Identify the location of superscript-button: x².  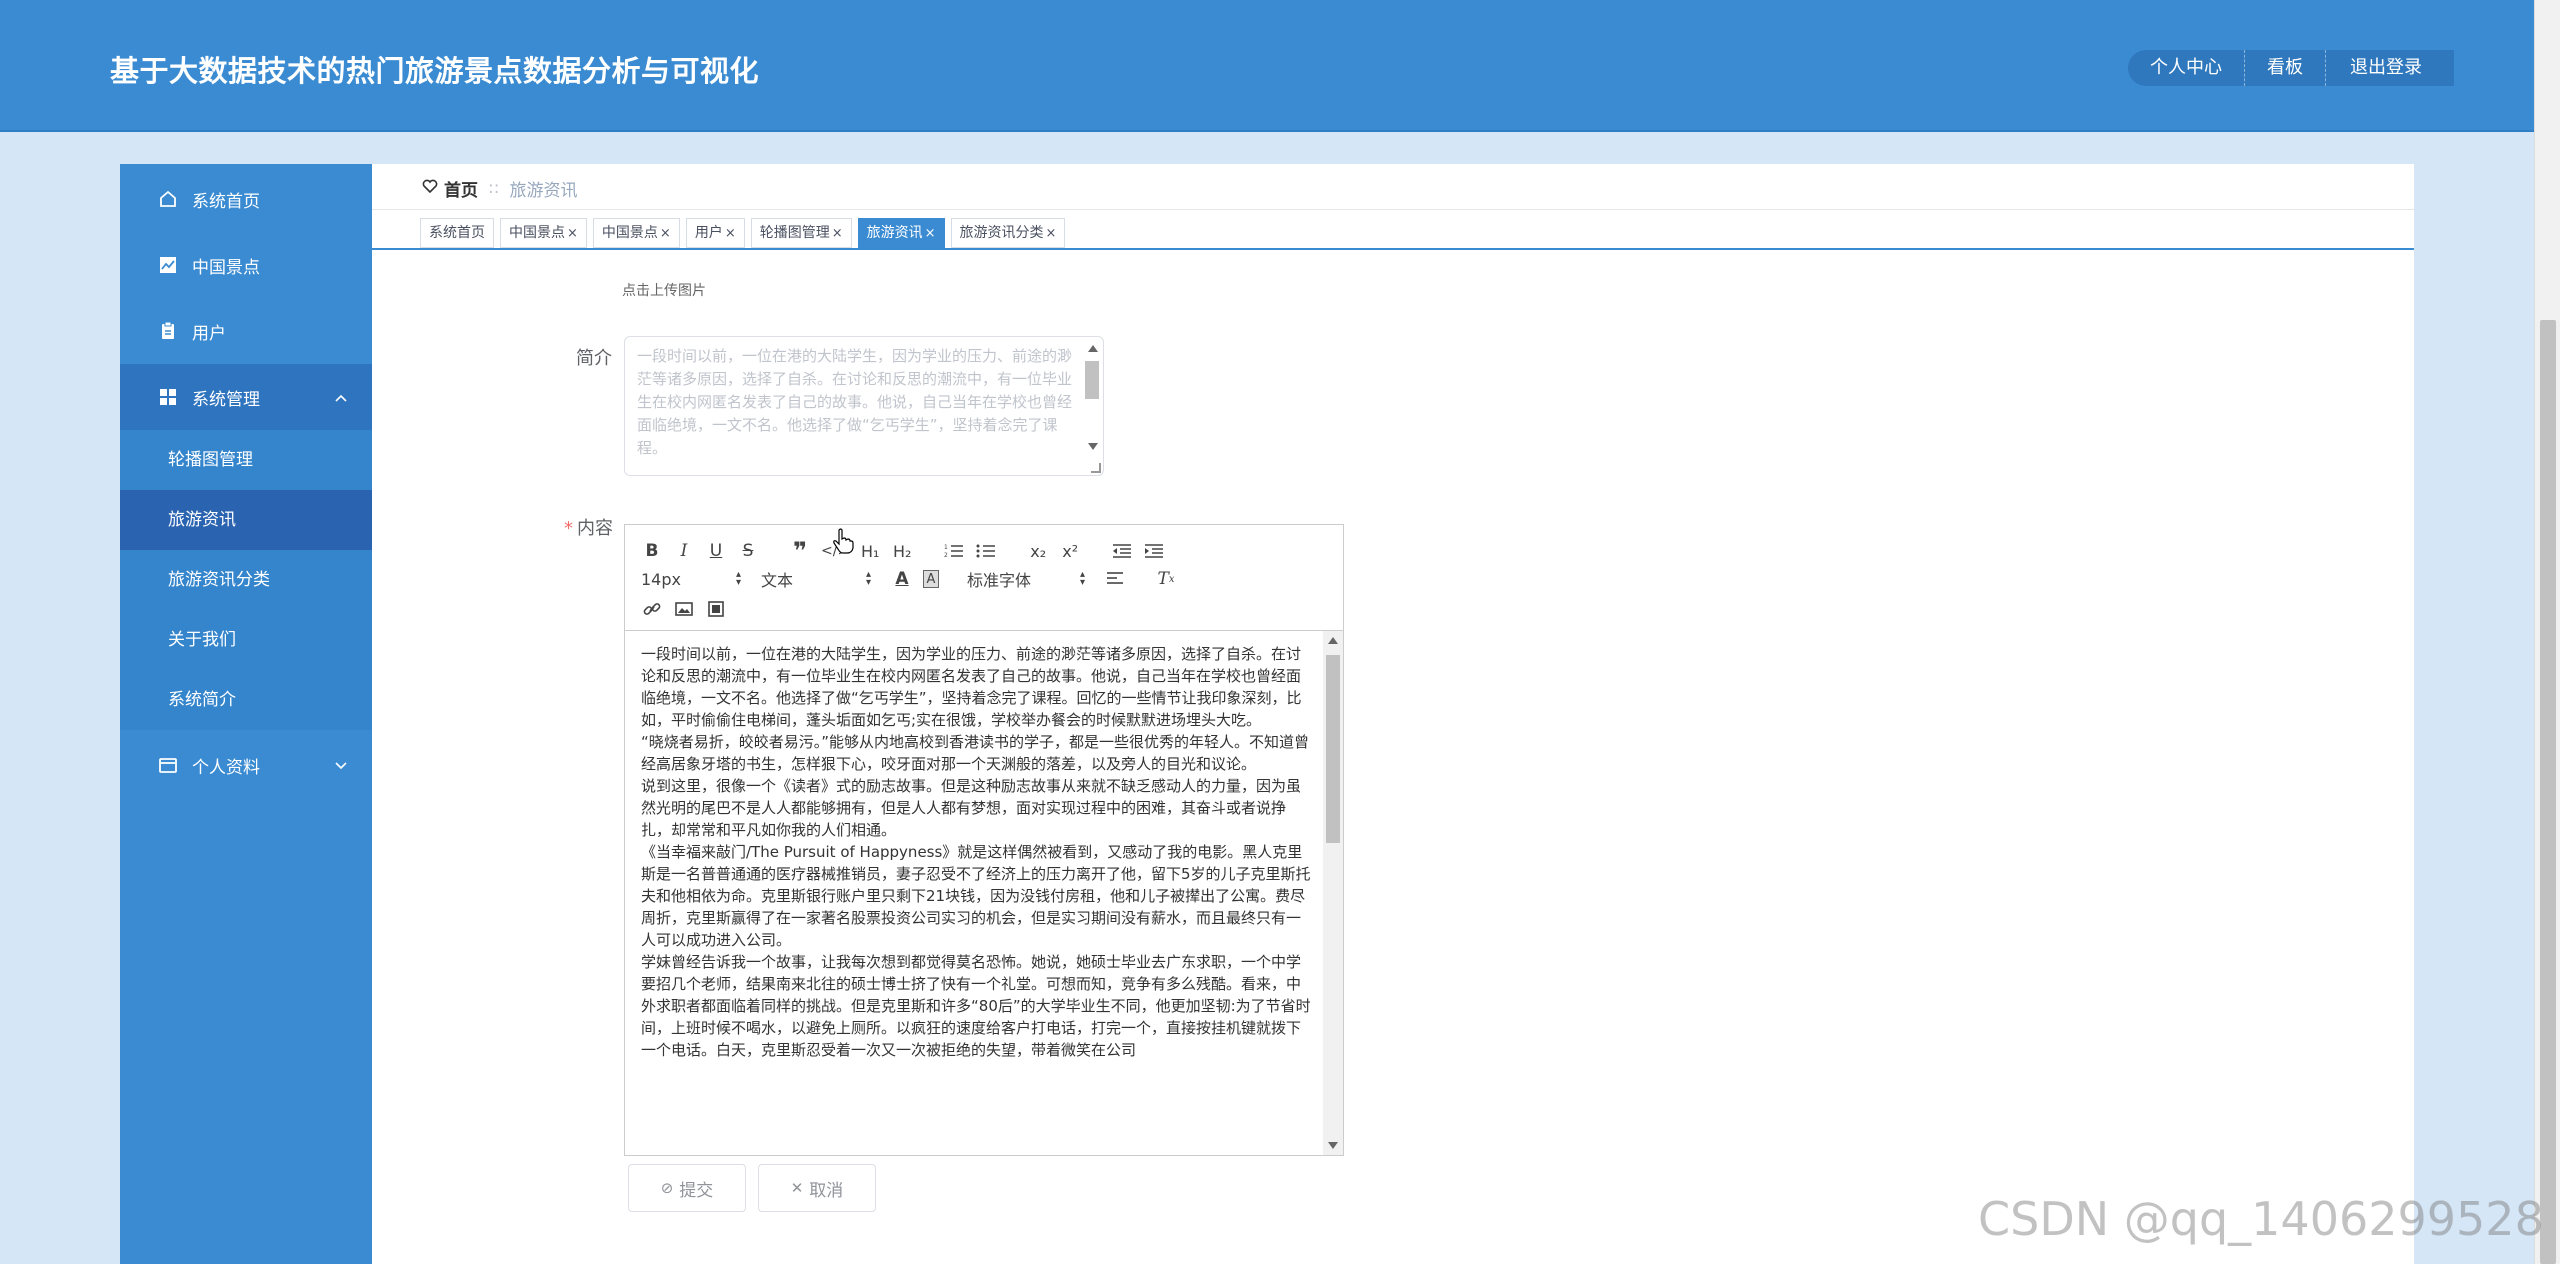
(1070, 551).